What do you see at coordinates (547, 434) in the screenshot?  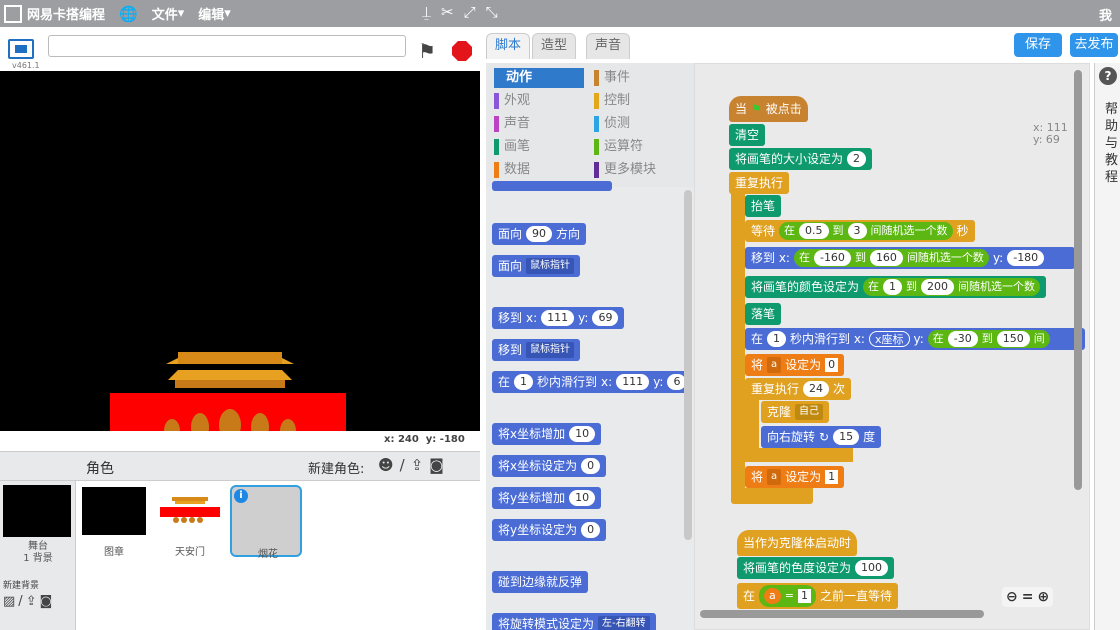 I see `change-x-block: 将x坐标增加 10` at bounding box center [547, 434].